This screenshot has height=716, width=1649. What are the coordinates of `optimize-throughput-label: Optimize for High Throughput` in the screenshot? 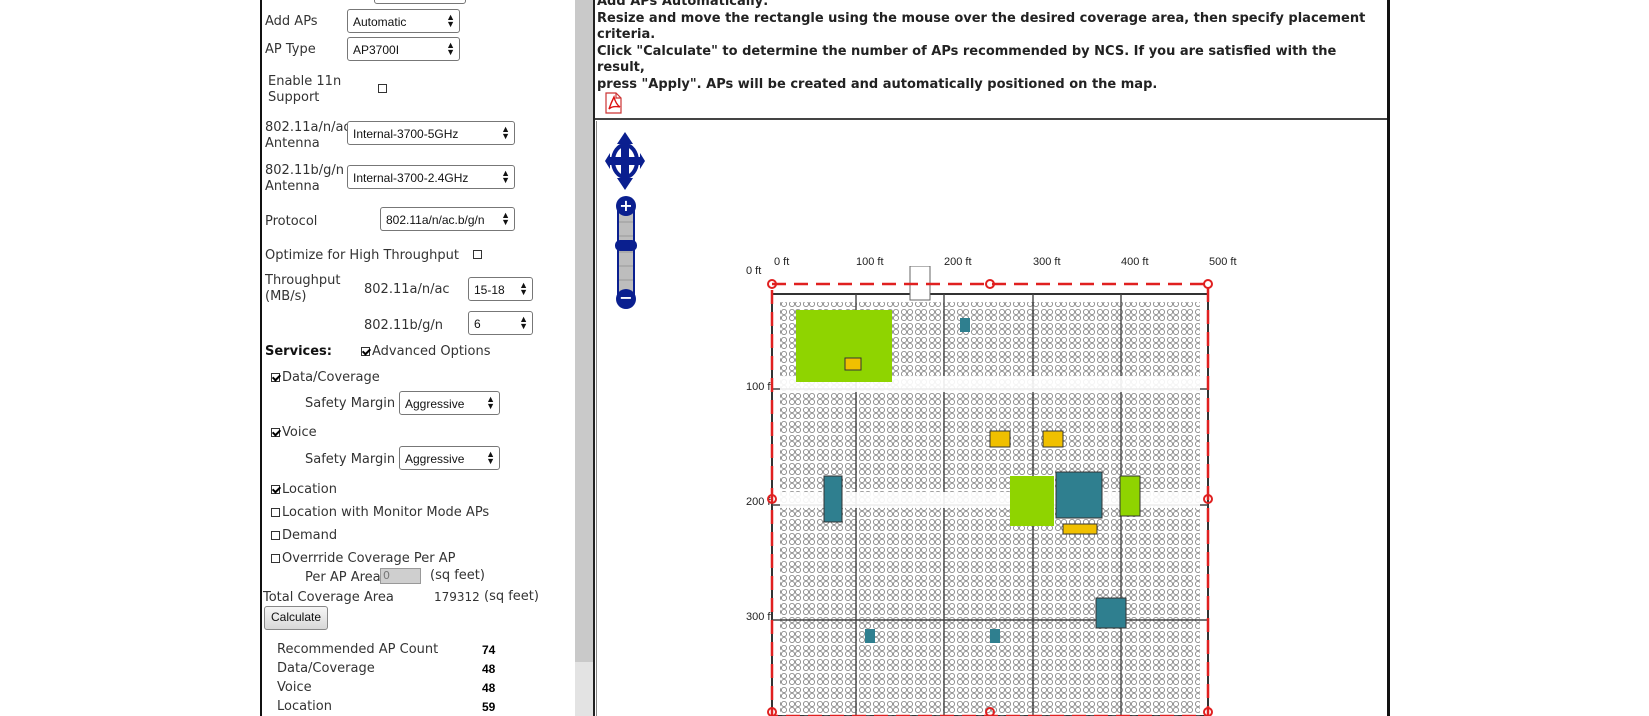 It's located at (362, 255).